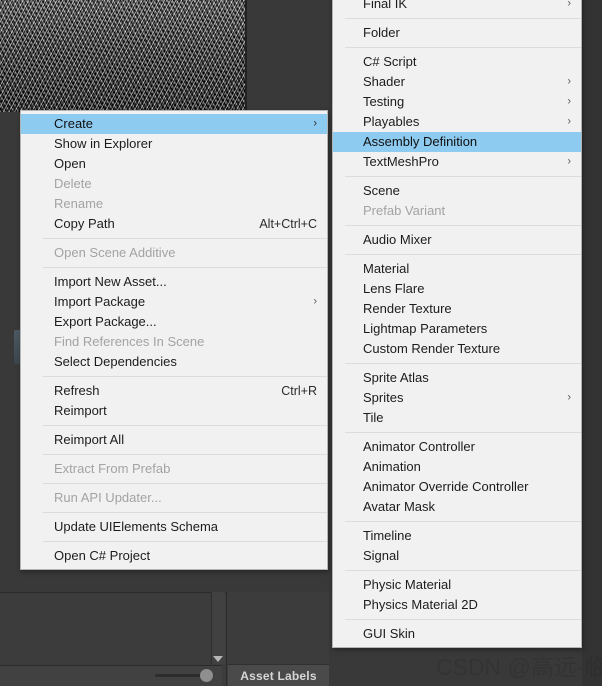 The image size is (602, 686). What do you see at coordinates (174, 440) in the screenshot?
I see `context-menu-item: Reimport All` at bounding box center [174, 440].